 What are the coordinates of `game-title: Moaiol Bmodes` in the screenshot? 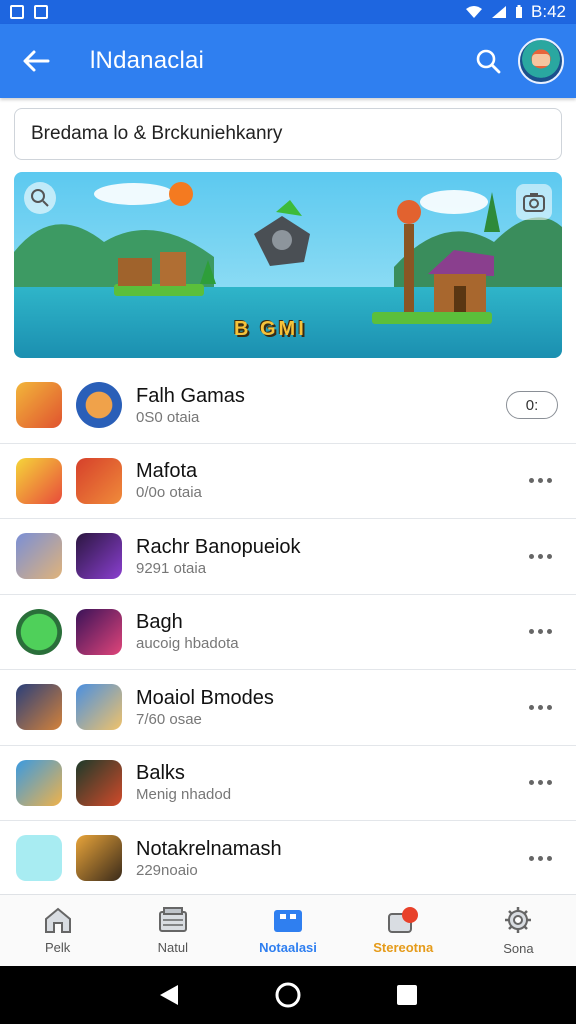 It's located at (205, 697).